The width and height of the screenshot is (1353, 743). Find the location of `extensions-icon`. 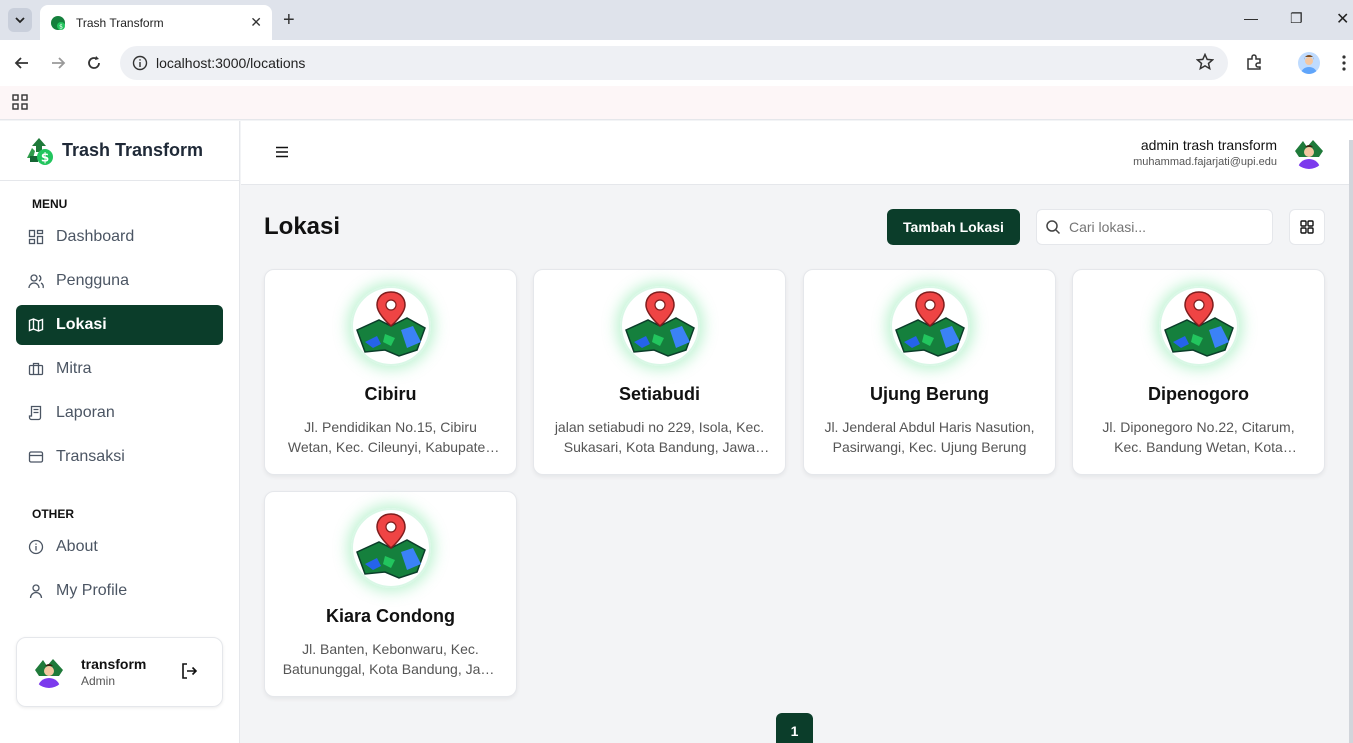

extensions-icon is located at coordinates (1254, 62).